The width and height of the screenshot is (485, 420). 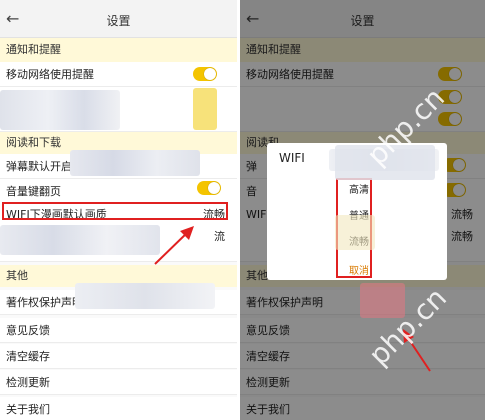 What do you see at coordinates (205, 74) in the screenshot?
I see `mobile-network-reminder-toggle` at bounding box center [205, 74].